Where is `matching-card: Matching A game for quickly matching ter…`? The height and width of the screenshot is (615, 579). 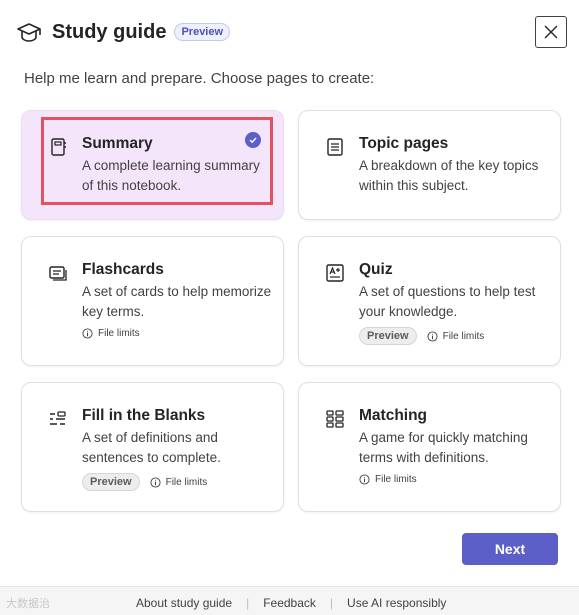
matching-card: Matching A game for quickly matching ter… is located at coordinates (429, 447).